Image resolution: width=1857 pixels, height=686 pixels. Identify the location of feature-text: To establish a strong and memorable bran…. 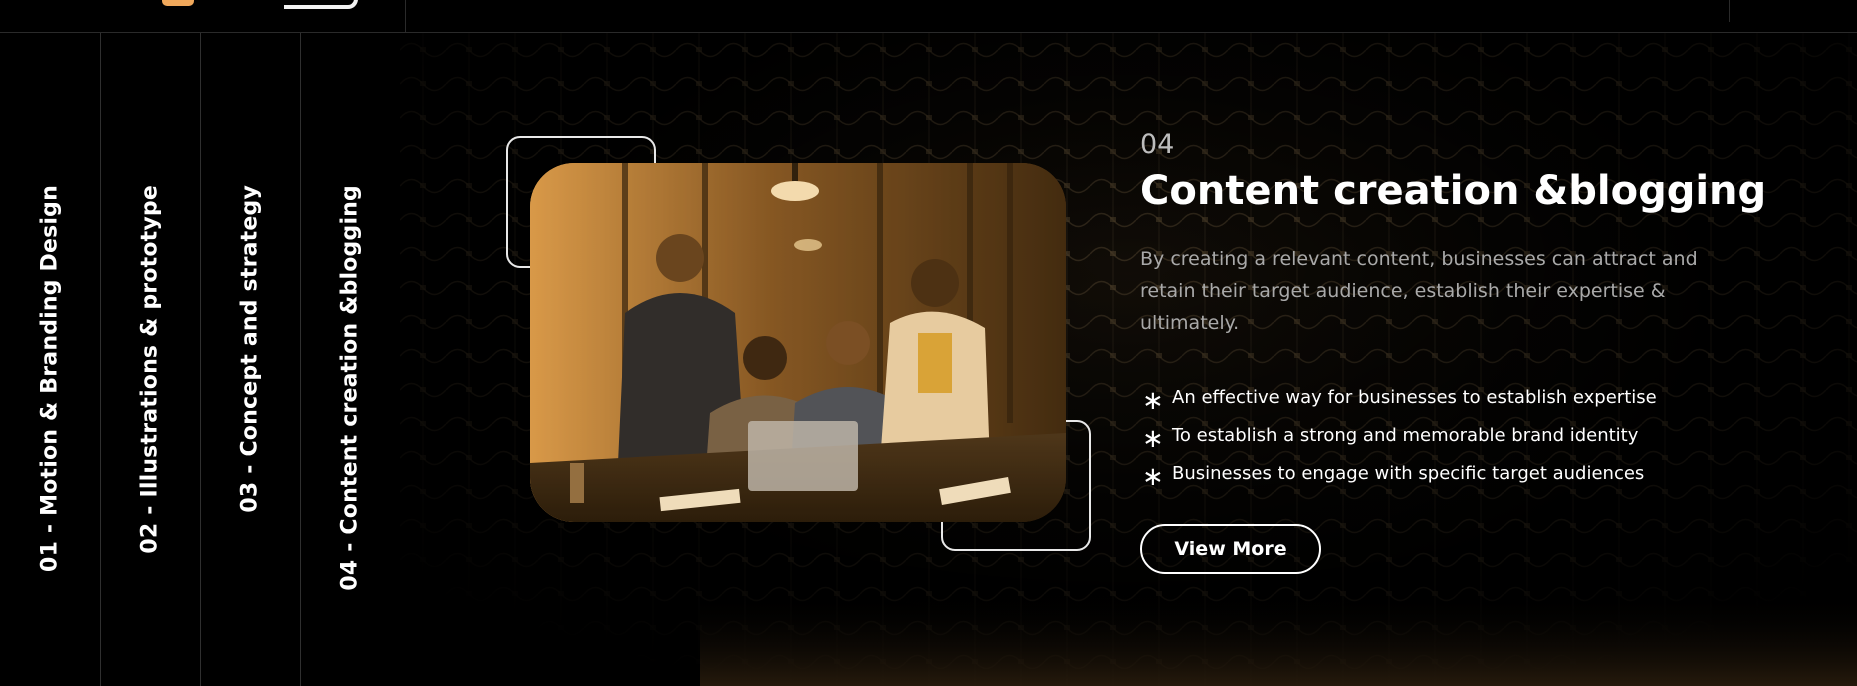
(1405, 435).